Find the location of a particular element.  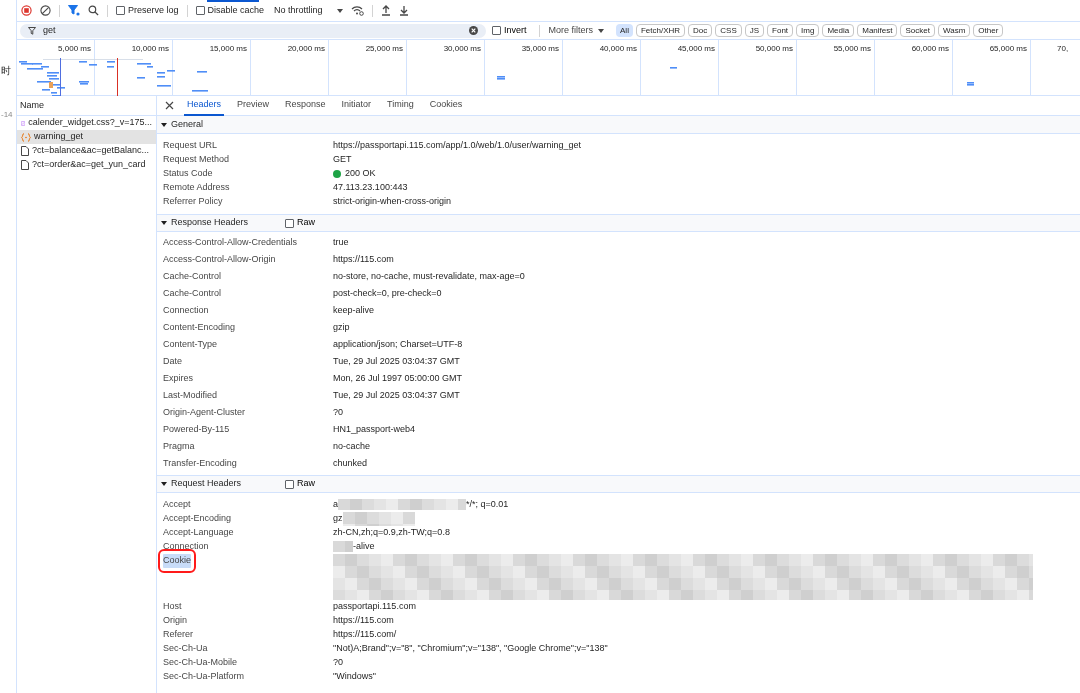

record-icon is located at coordinates (26, 10).